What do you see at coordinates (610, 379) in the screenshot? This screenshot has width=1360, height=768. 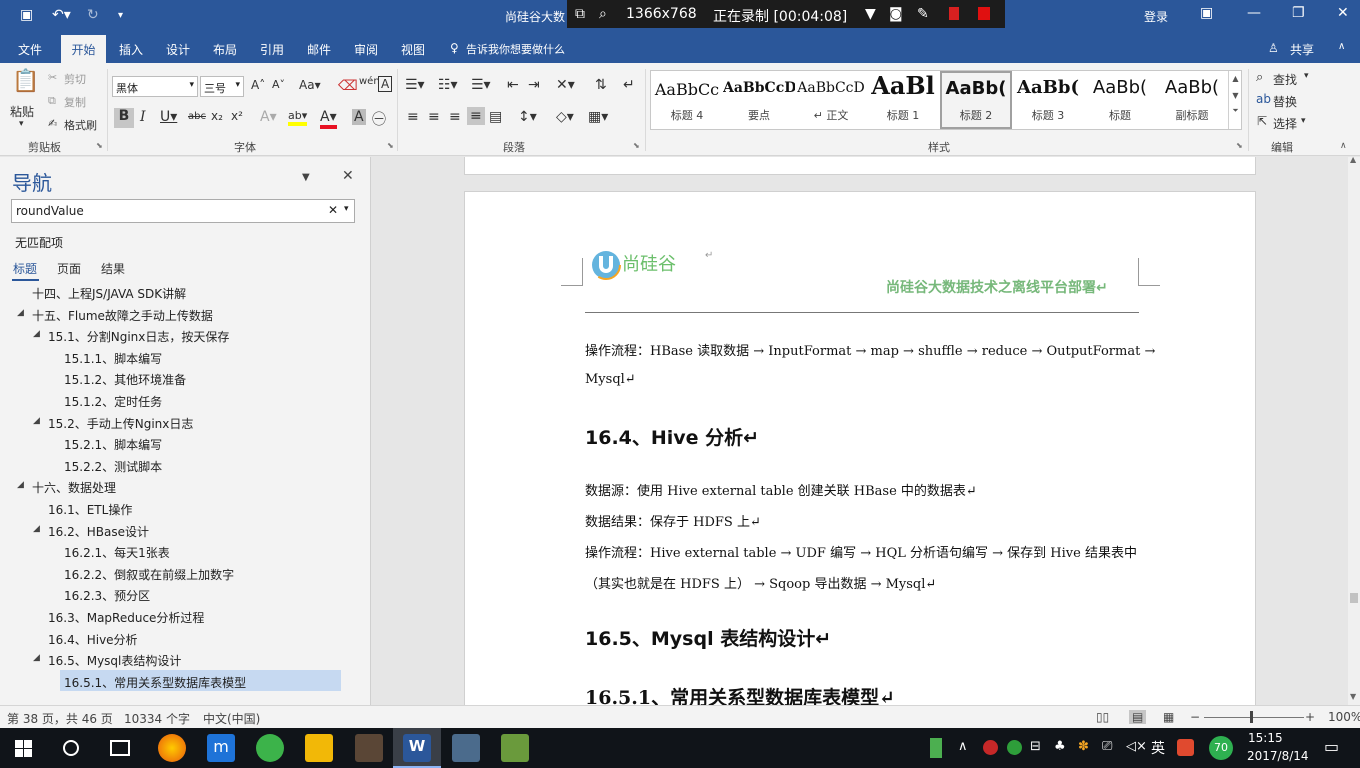 I see `paragraph-flow-1-cont: Mysql↵` at bounding box center [610, 379].